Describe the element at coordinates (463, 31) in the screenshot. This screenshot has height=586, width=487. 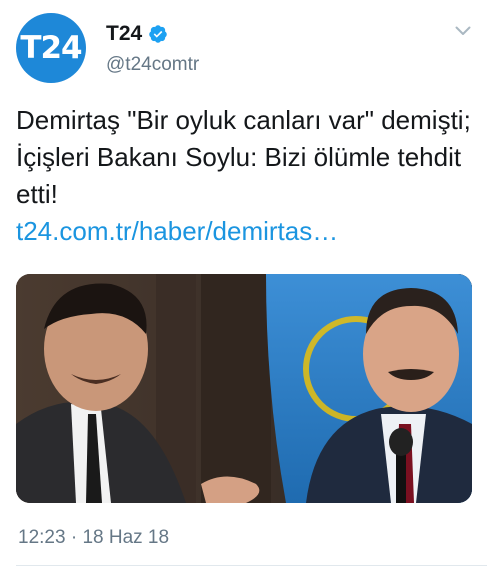
I see `chevron-down-icon` at that location.